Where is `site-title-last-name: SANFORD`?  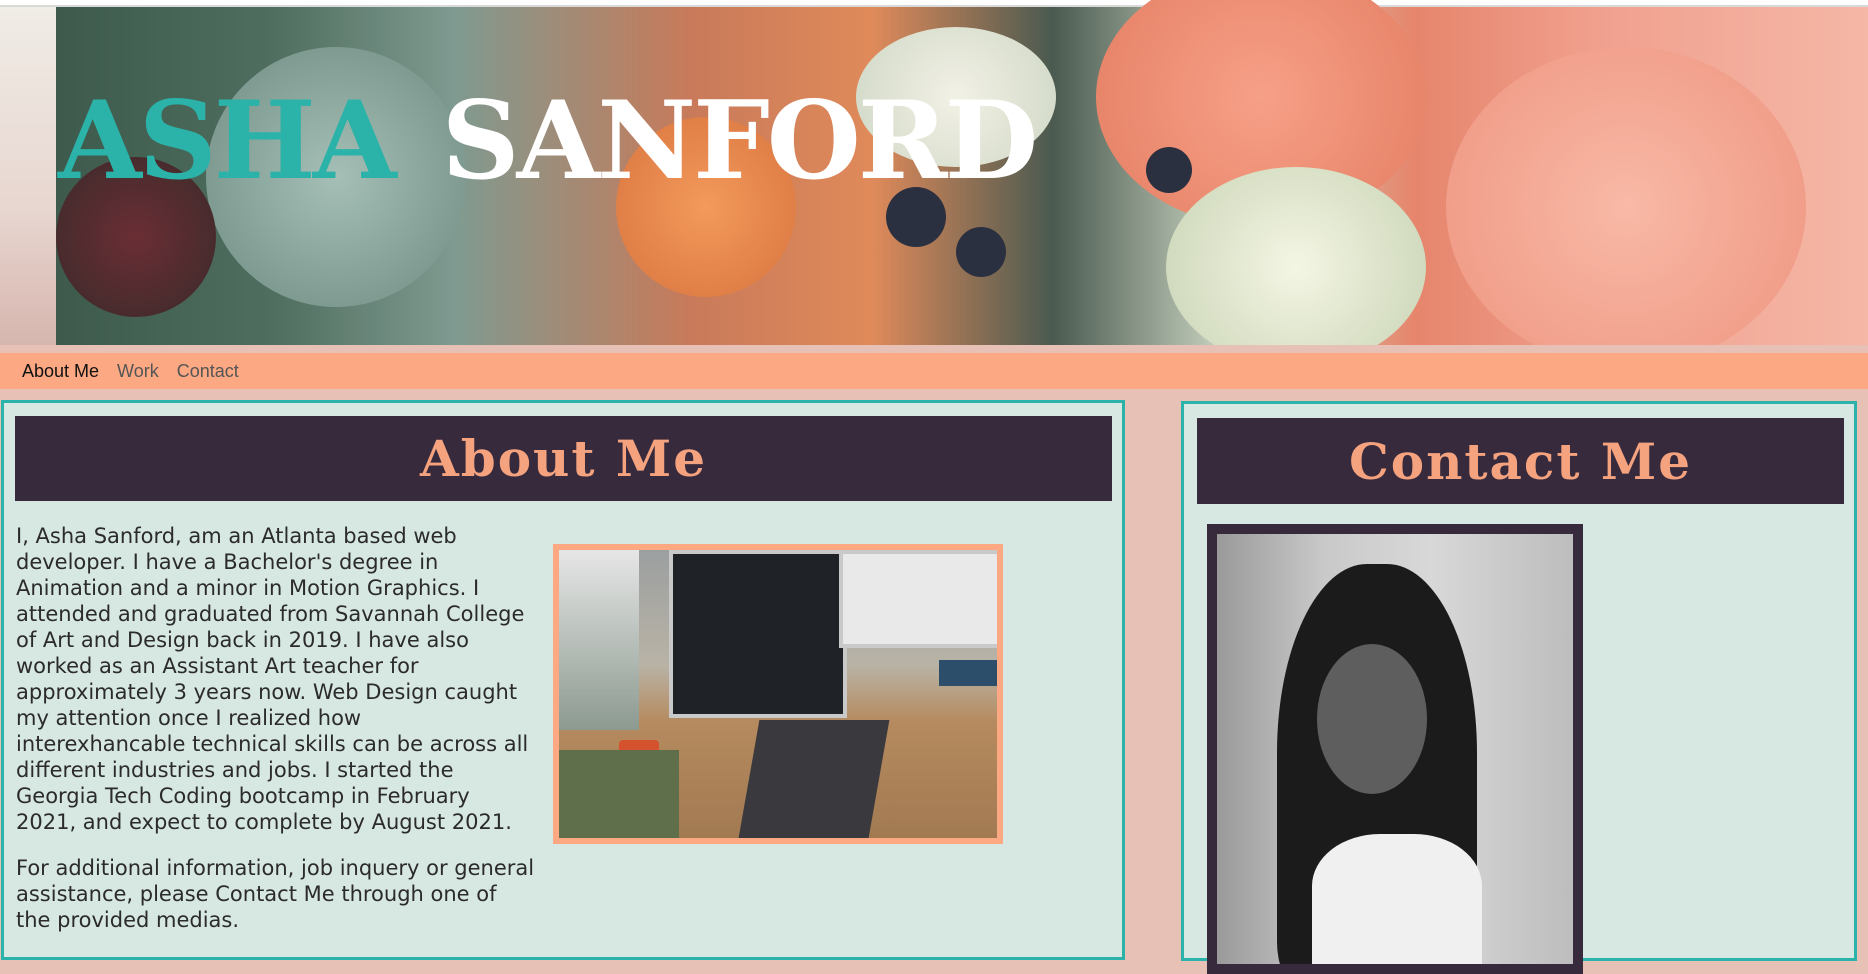
site-title-last-name: SANFORD is located at coordinates (740, 141).